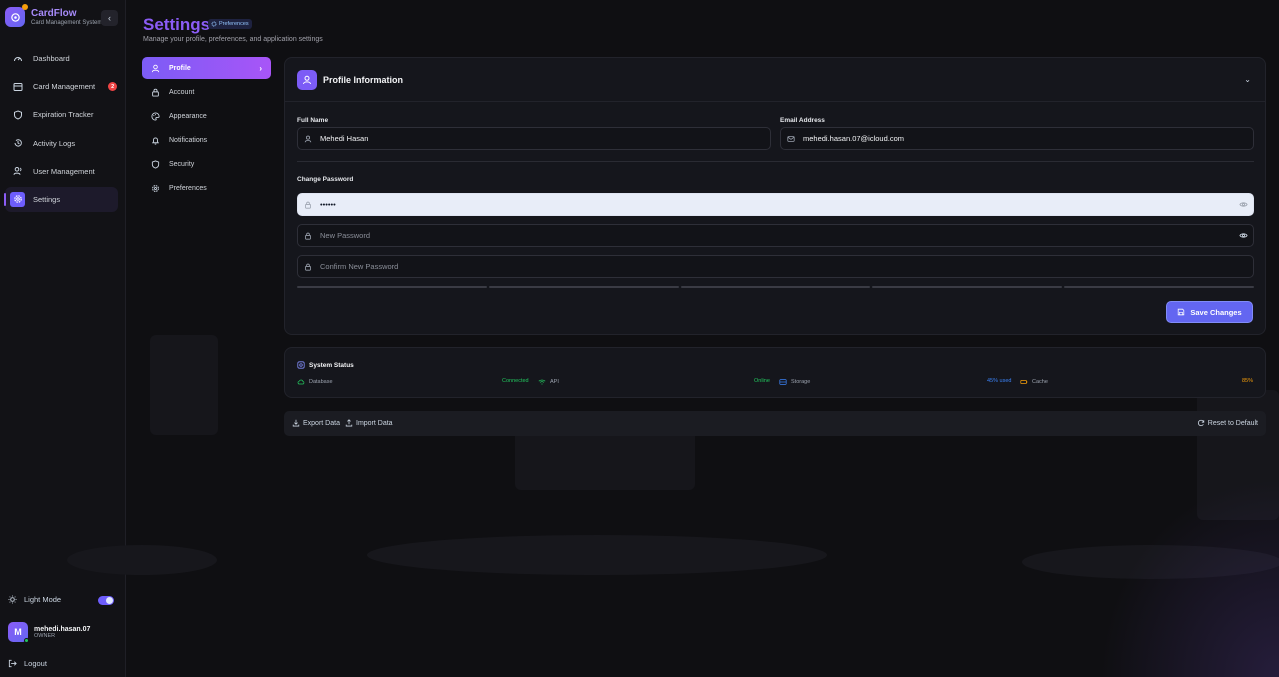  Describe the element at coordinates (762, 381) in the screenshot. I see `api-status-value: Online` at that location.